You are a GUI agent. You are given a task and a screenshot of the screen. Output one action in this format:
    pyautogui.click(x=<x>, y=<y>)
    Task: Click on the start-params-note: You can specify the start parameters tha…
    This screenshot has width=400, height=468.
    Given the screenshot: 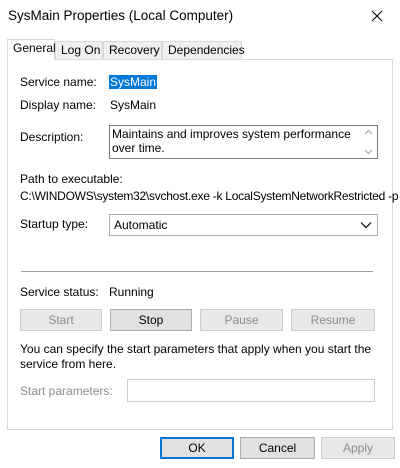 What is the action you would take?
    pyautogui.click(x=196, y=356)
    